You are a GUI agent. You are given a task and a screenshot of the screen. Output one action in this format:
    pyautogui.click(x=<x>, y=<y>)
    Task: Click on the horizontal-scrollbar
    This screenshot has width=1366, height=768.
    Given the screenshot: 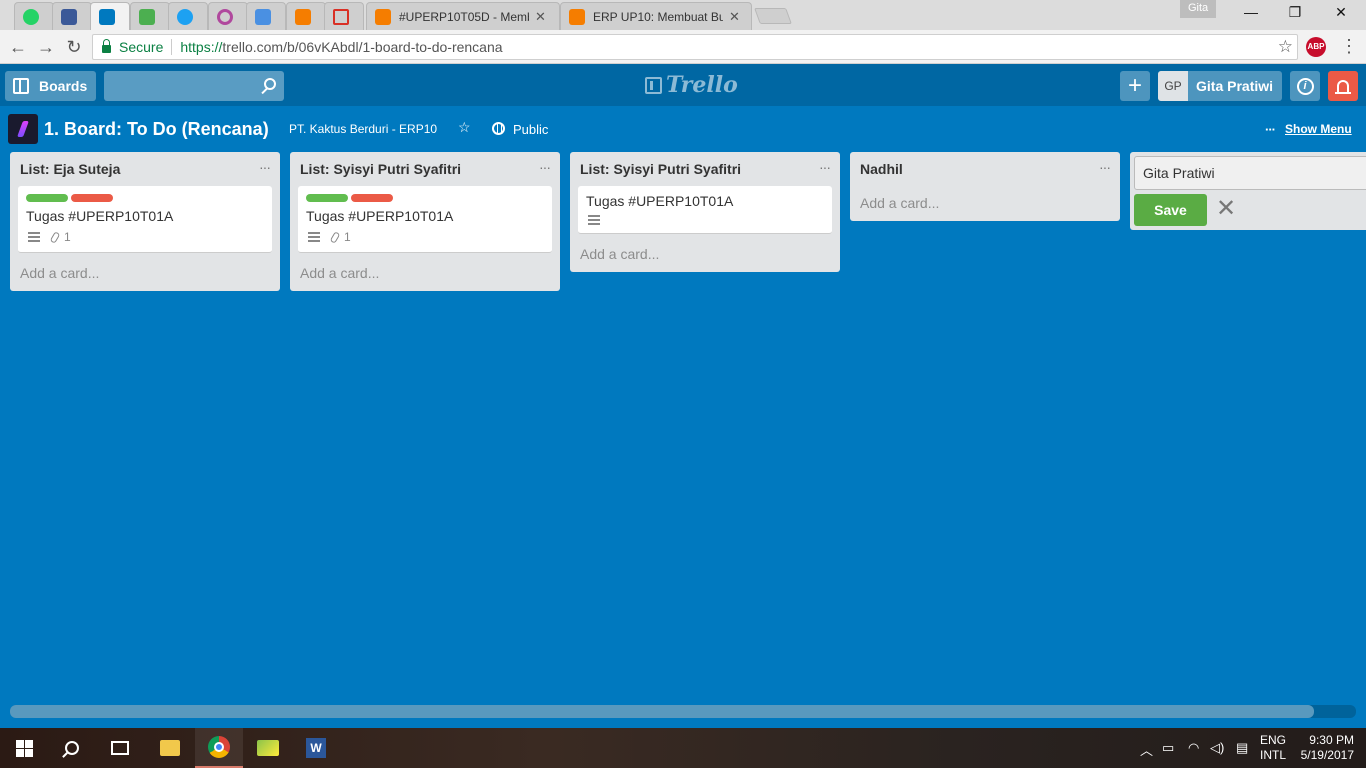 What is the action you would take?
    pyautogui.click(x=683, y=711)
    